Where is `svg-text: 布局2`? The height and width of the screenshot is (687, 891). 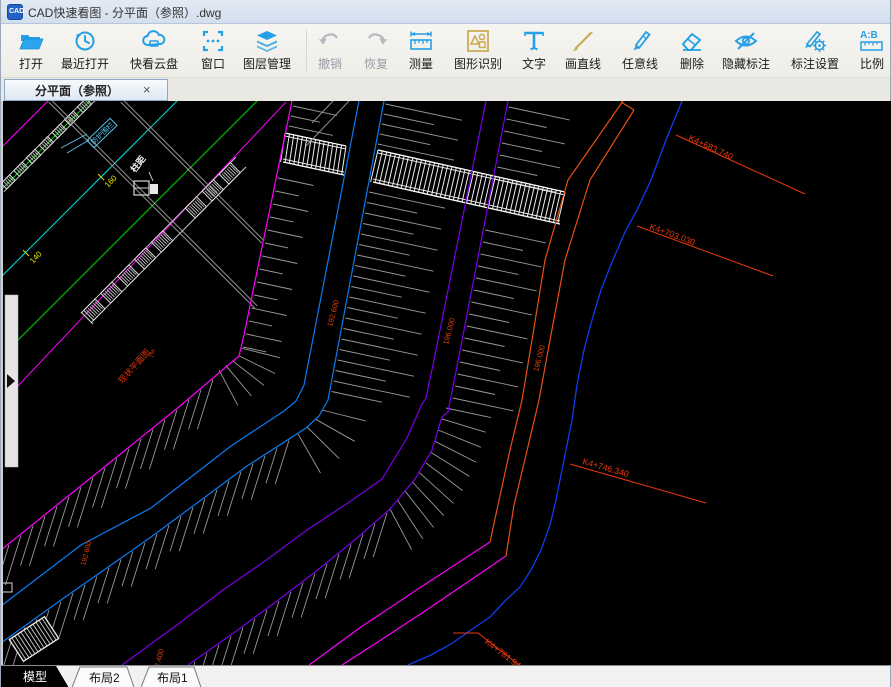
svg-text: 布局2 is located at coordinates (104, 678).